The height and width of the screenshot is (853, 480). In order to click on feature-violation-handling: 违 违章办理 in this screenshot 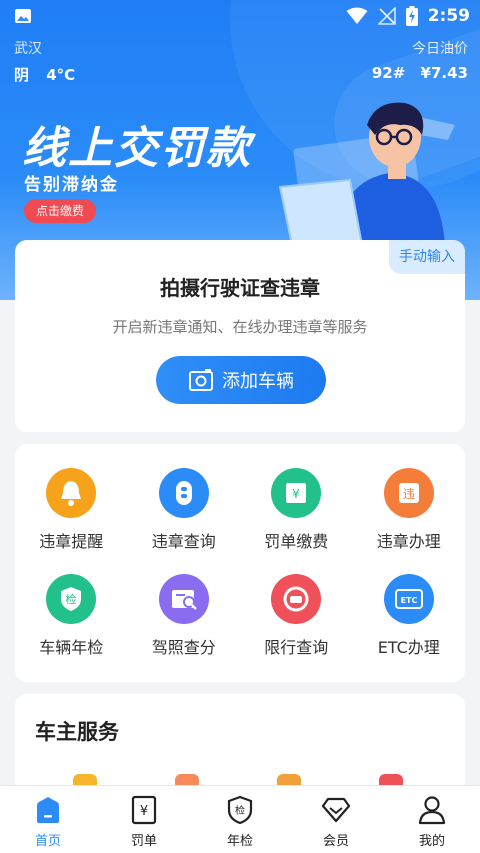, I will do `click(409, 510)`.